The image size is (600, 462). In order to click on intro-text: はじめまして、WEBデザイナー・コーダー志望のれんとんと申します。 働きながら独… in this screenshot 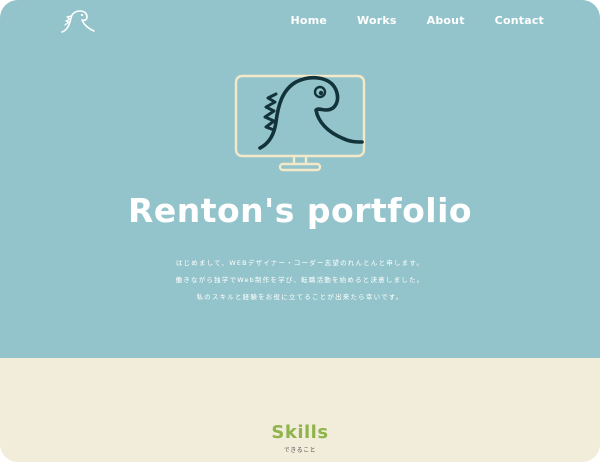, I will do `click(300, 280)`.